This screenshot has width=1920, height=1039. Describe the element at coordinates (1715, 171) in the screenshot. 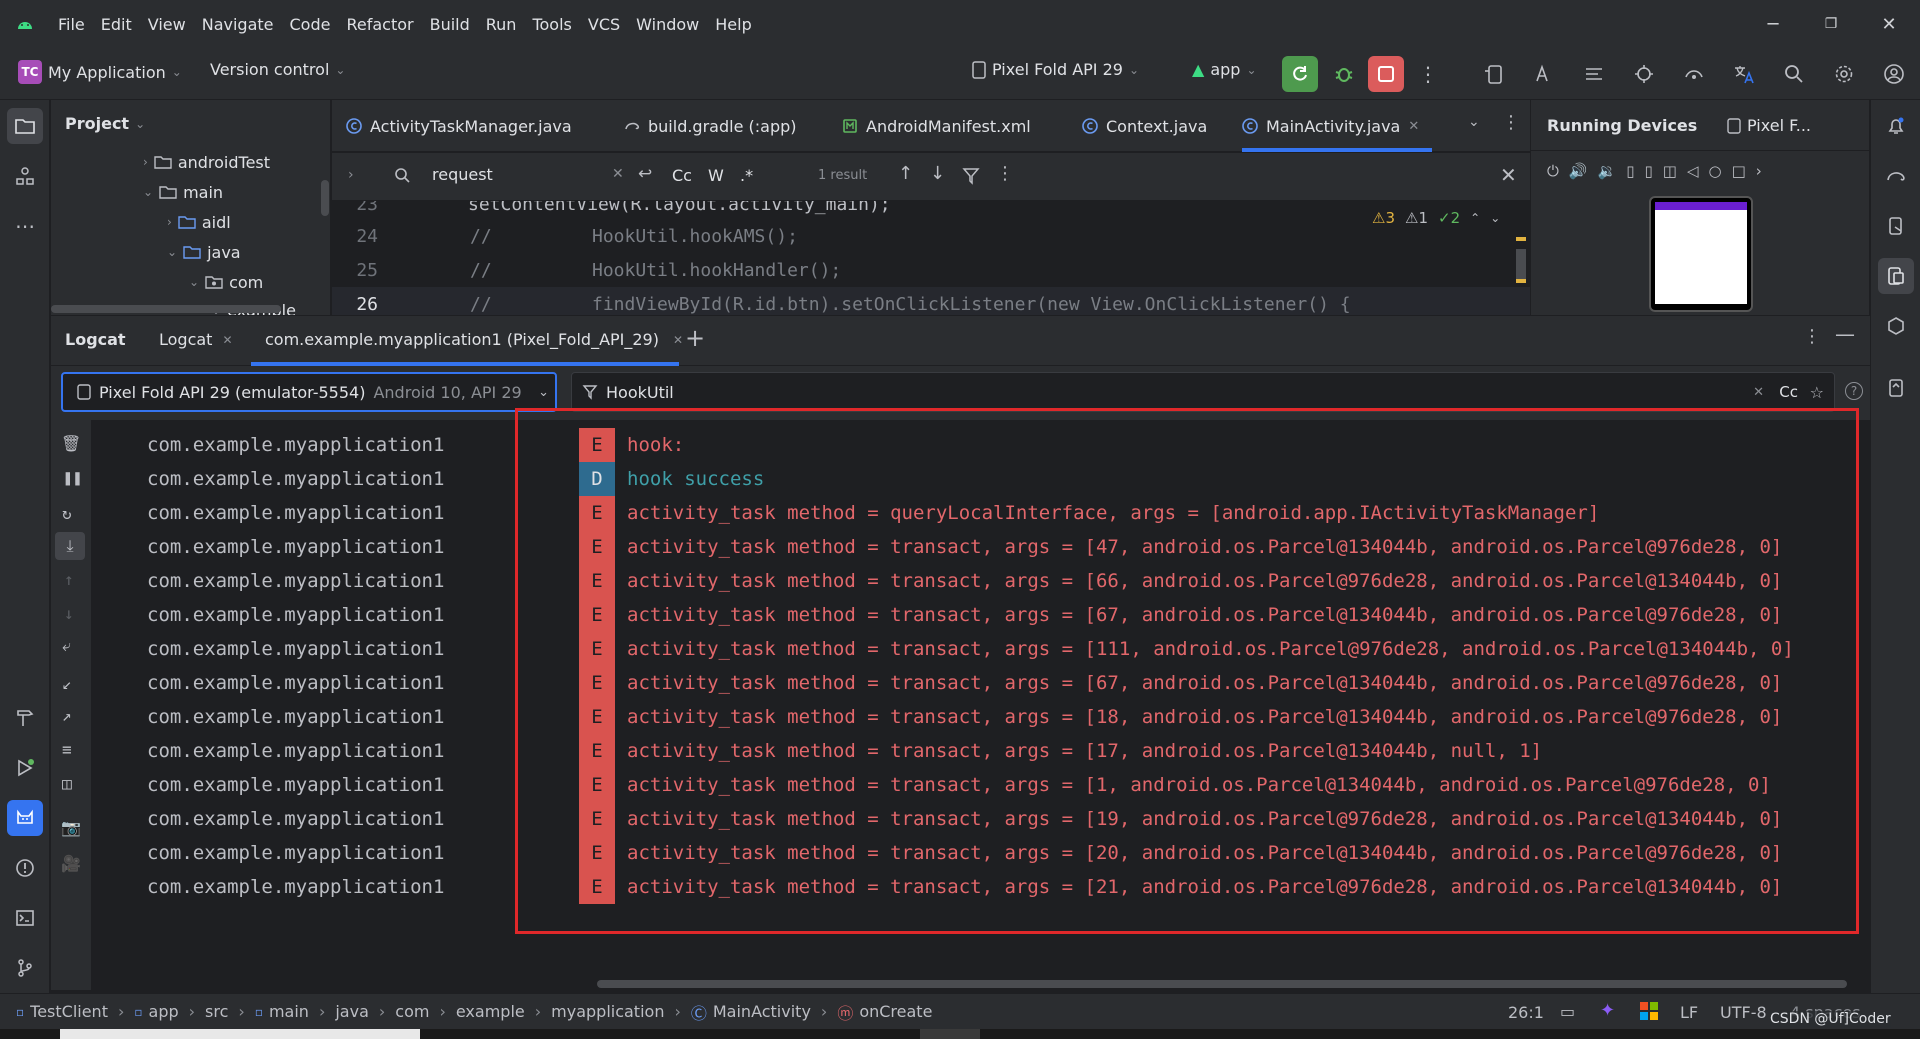

I see `home-icon: ○` at that location.